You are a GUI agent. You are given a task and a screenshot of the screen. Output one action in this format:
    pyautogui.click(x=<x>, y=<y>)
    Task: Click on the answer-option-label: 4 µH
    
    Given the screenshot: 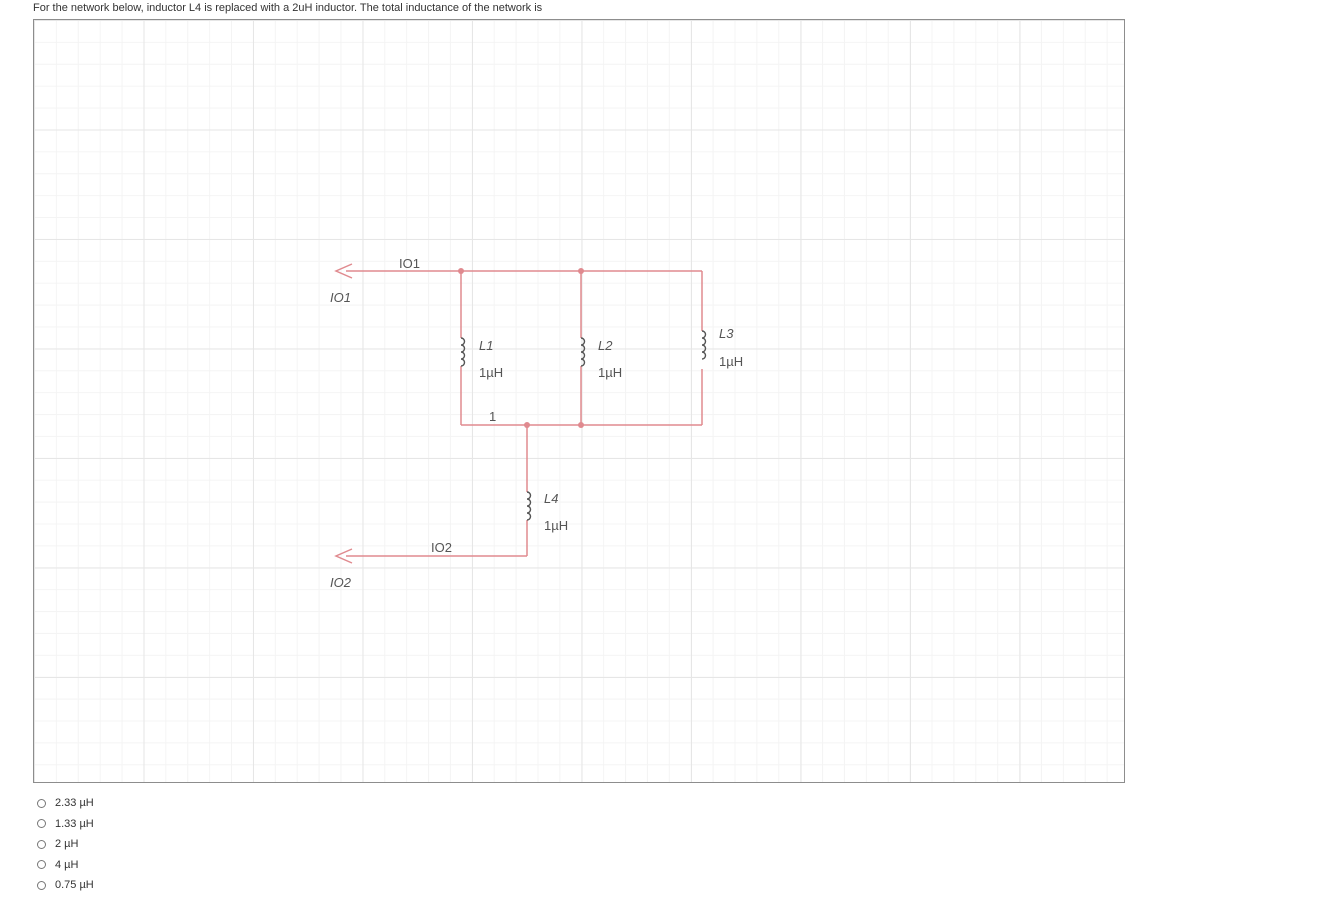 What is the action you would take?
    pyautogui.click(x=67, y=864)
    